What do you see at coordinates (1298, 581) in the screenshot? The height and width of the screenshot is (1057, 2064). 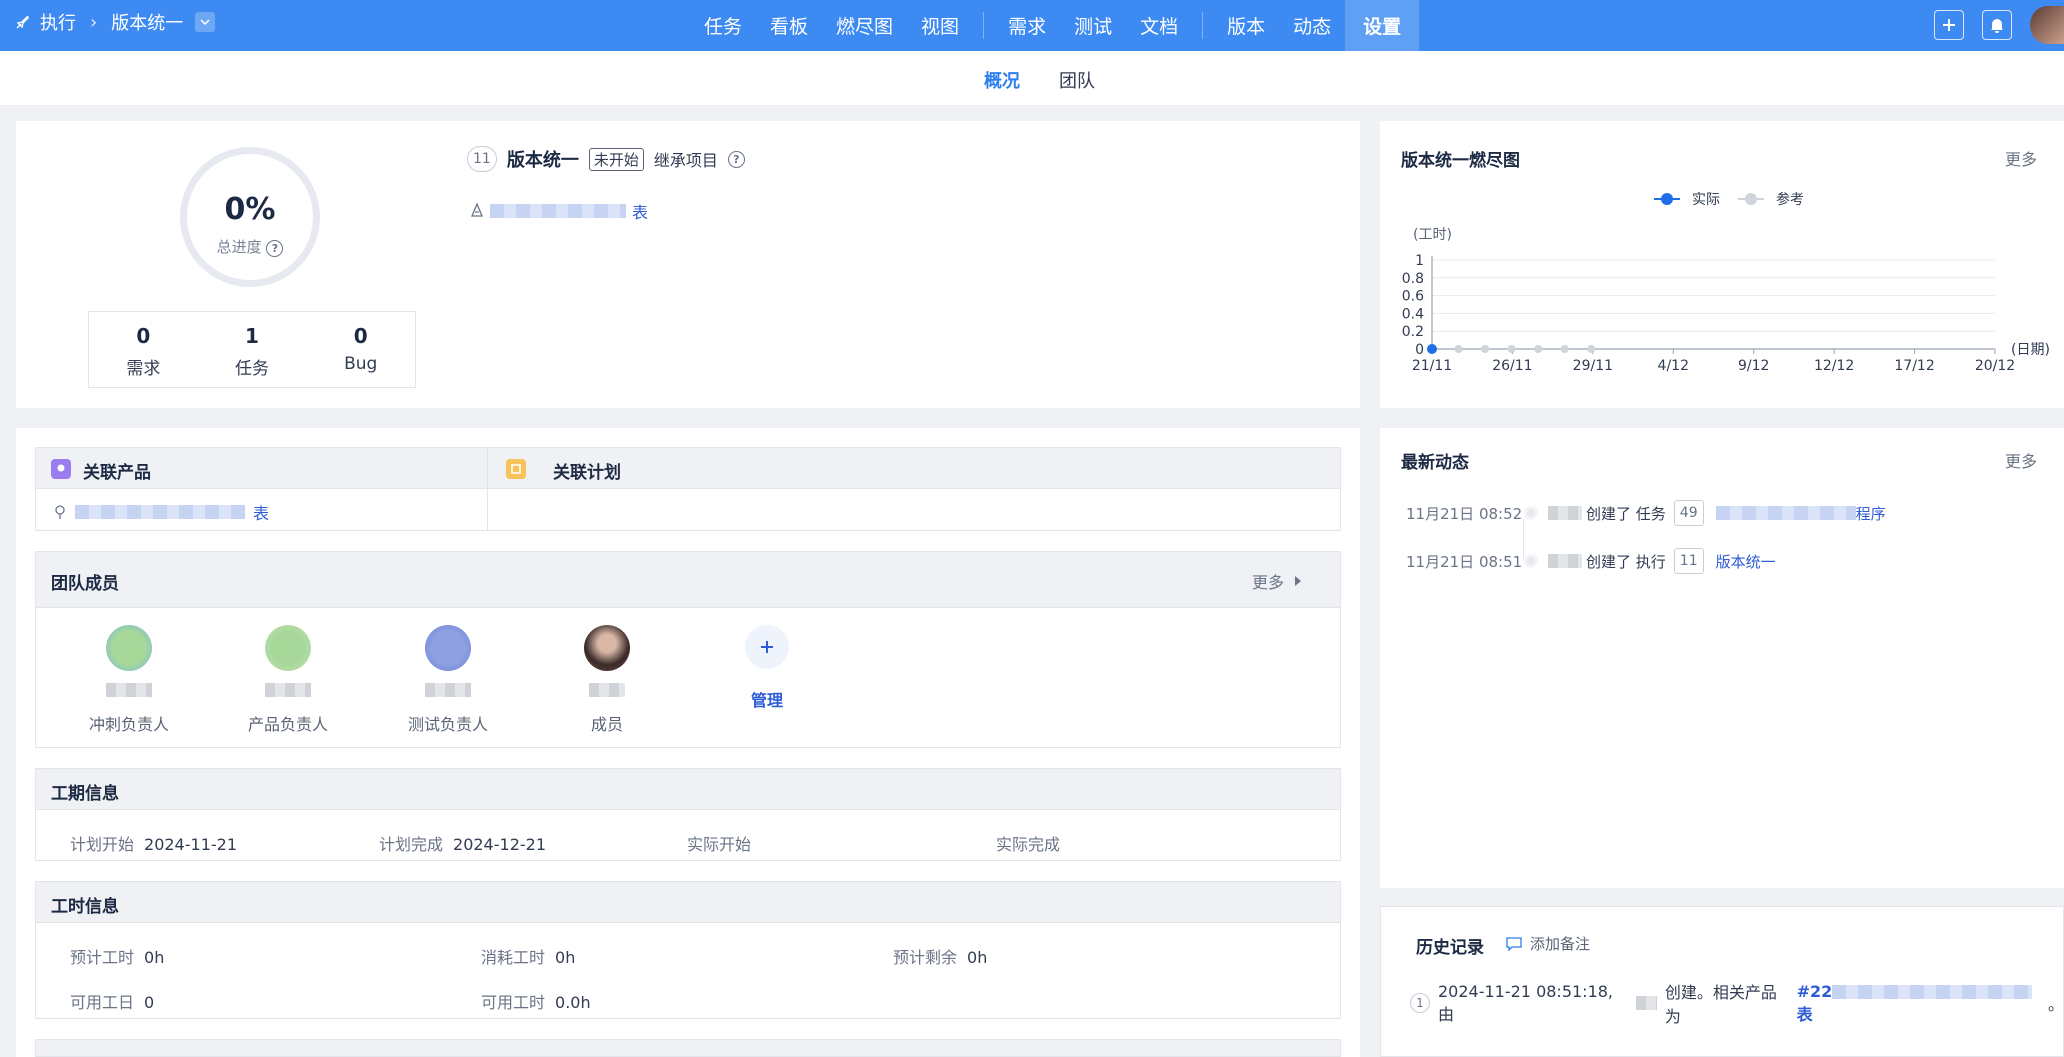 I see `caret-right-icon` at bounding box center [1298, 581].